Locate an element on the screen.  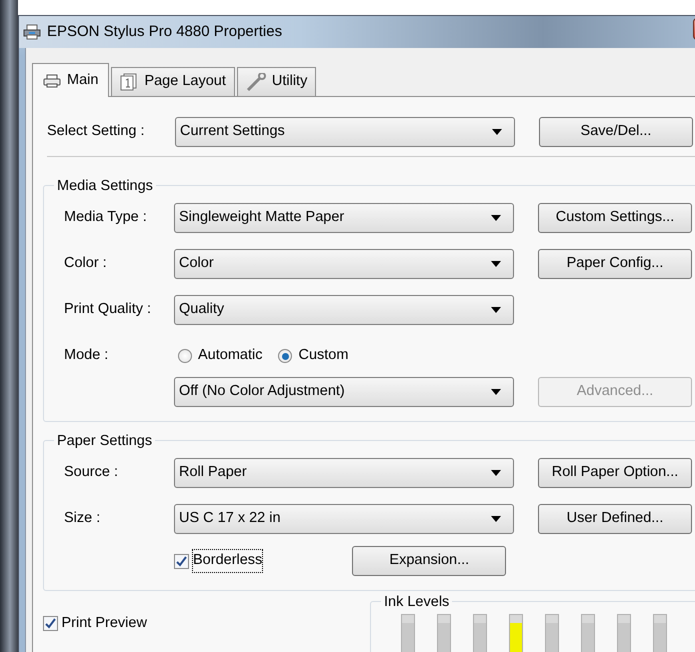
field-label: Source : is located at coordinates (91, 472).